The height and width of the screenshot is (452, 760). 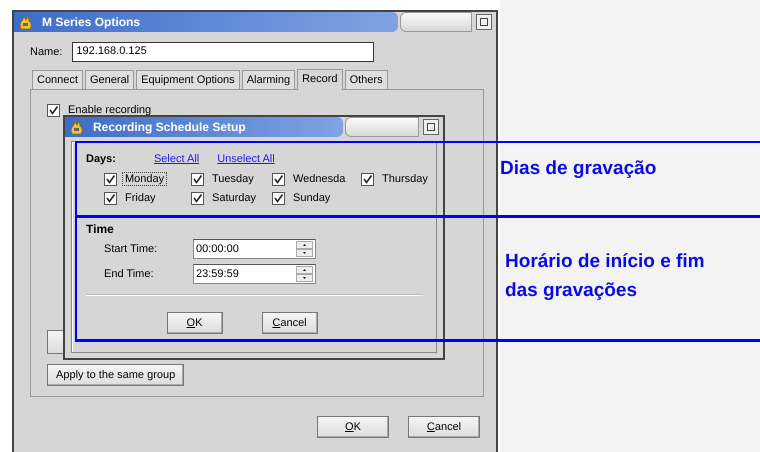 What do you see at coordinates (177, 159) in the screenshot?
I see `link: Select All` at bounding box center [177, 159].